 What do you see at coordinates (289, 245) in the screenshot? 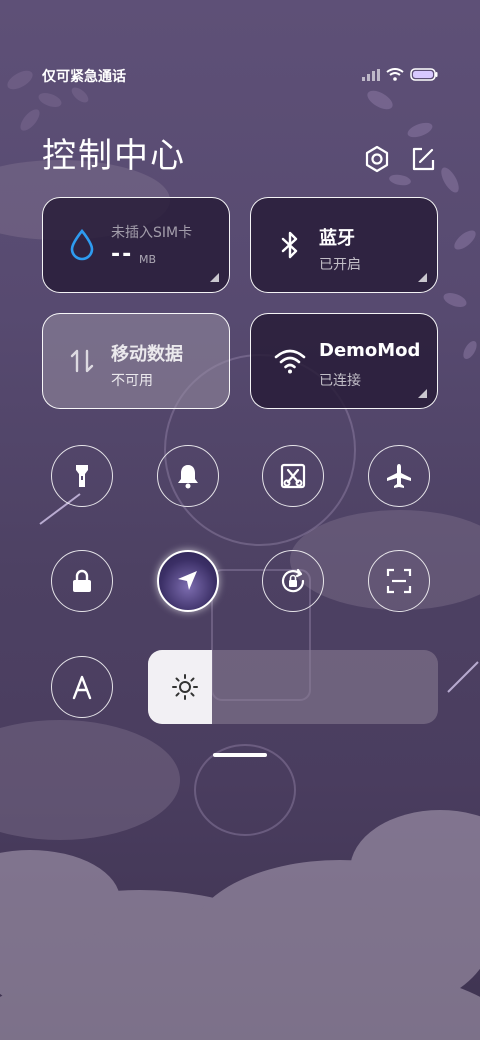
I see `bluetooth-icon` at bounding box center [289, 245].